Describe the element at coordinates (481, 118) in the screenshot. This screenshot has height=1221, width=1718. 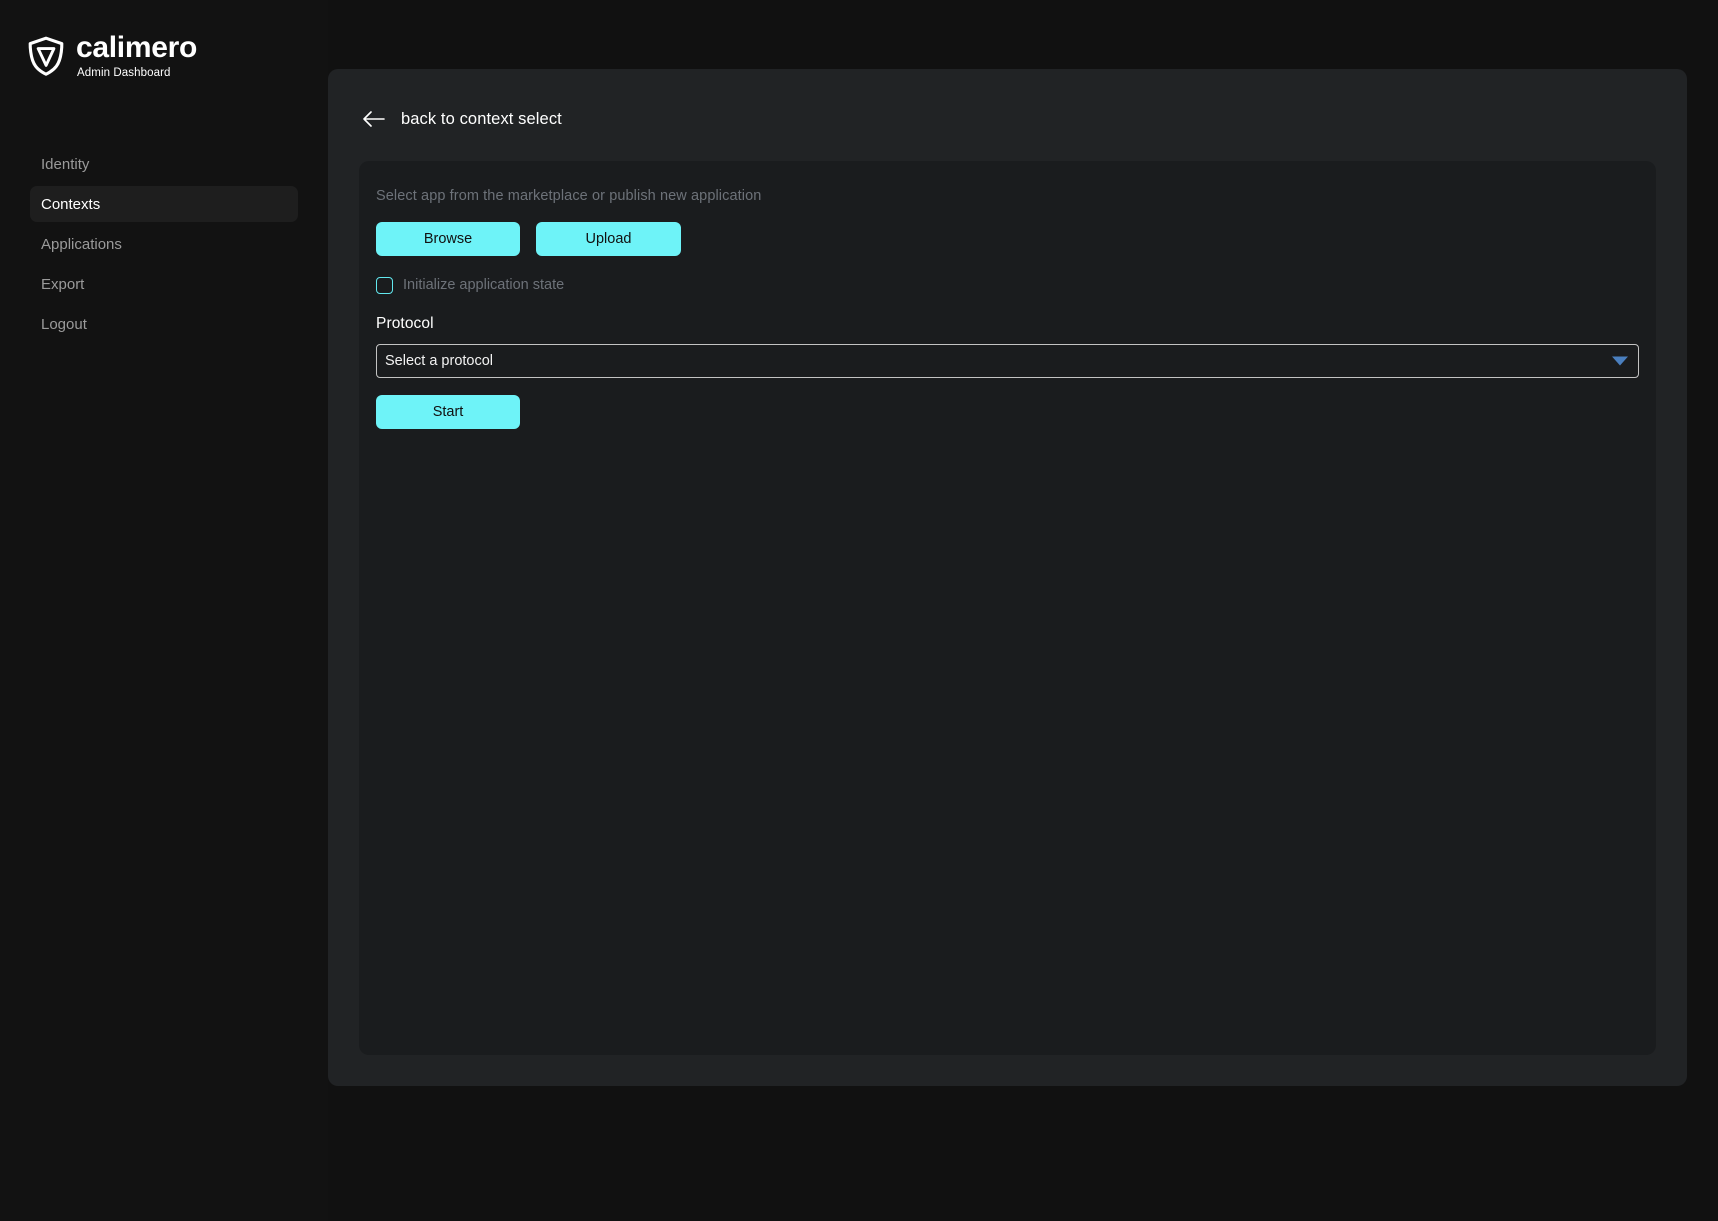
I see `page-title: back to context select` at that location.